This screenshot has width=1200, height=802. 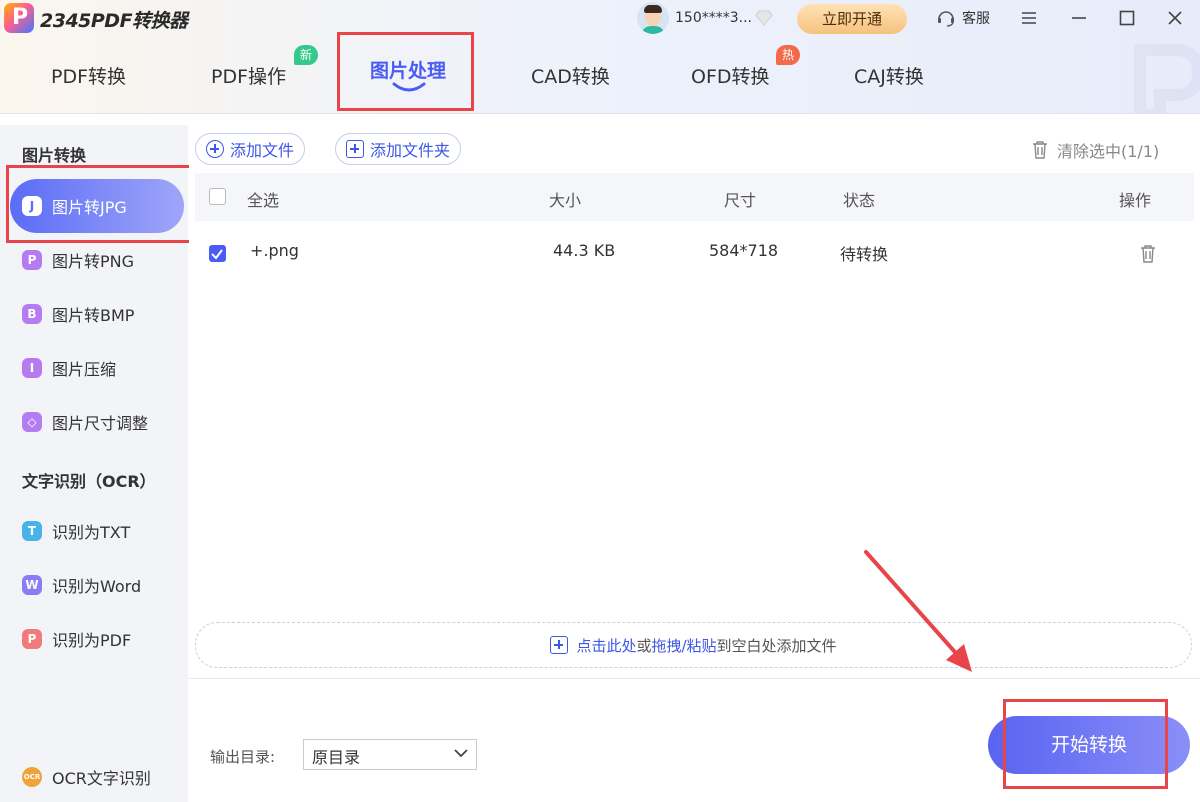 What do you see at coordinates (405, 71) in the screenshot?
I see `tab-highlight-box` at bounding box center [405, 71].